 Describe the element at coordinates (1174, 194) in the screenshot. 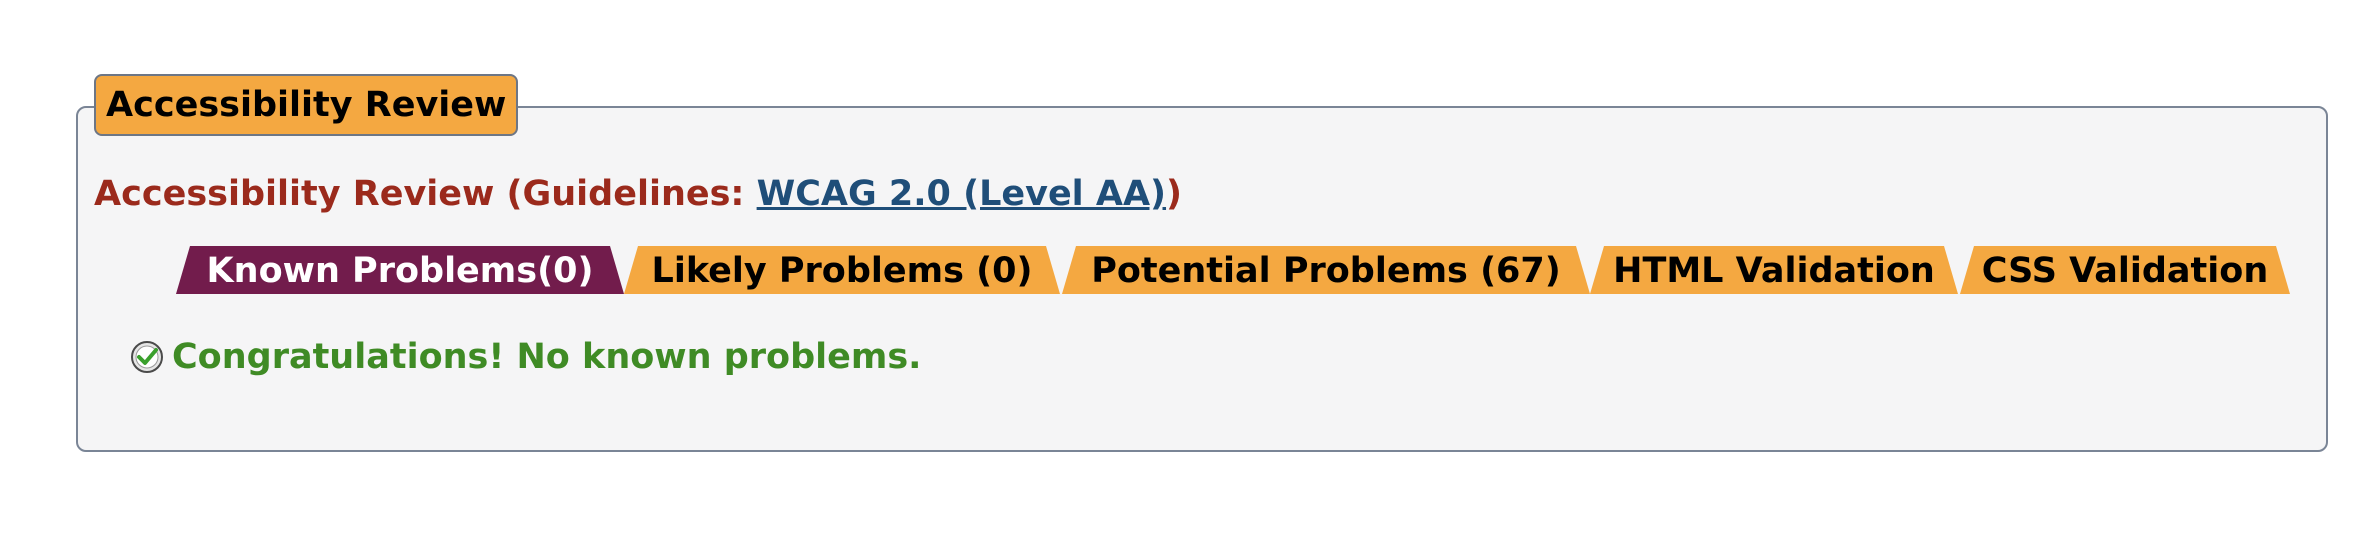

I see `guidelines-suffix: )` at that location.